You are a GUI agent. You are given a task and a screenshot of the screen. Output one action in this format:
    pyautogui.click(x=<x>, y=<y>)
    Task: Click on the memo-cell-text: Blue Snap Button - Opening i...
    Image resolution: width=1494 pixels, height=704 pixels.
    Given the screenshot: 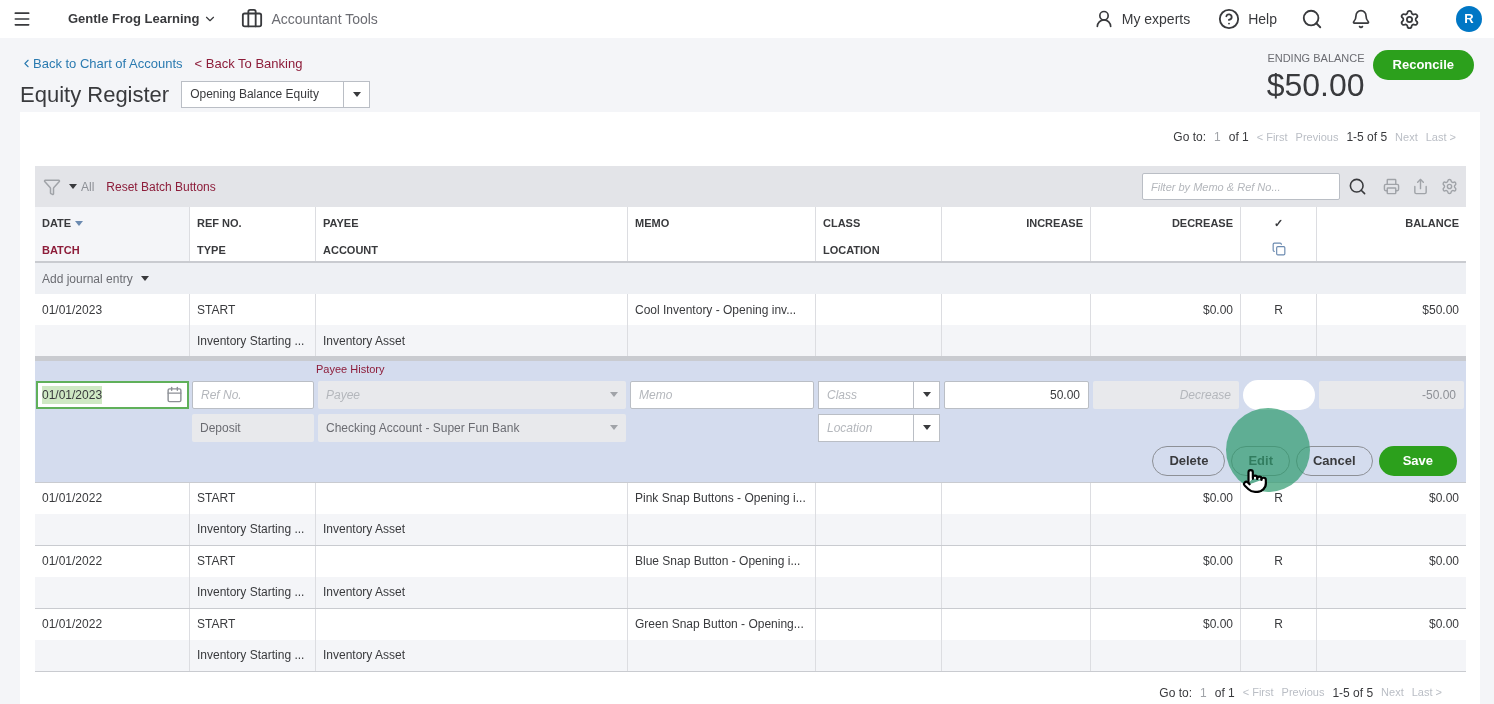 What is the action you would take?
    pyautogui.click(x=718, y=561)
    